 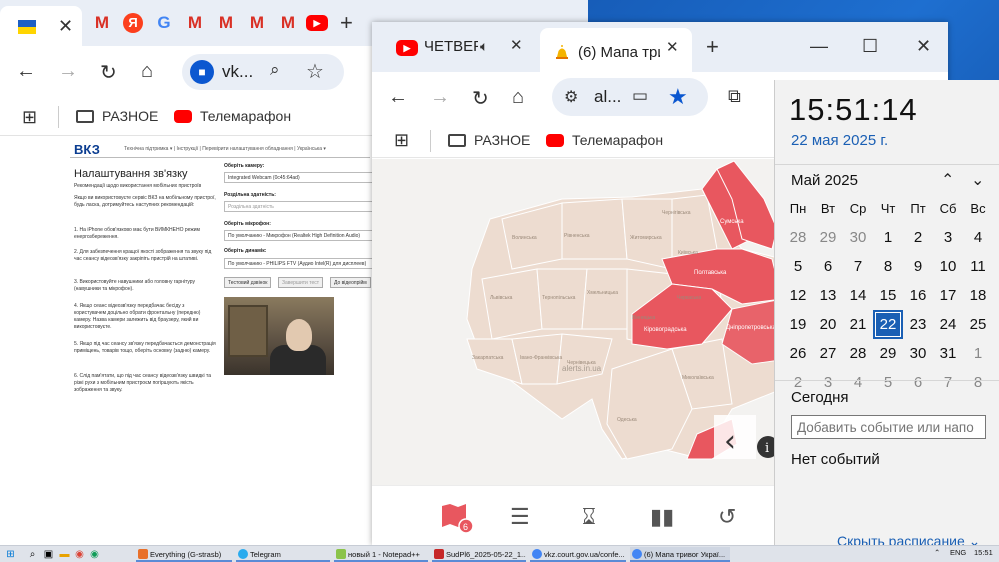 I want to click on calendar-day: 20, so click(x=828, y=324).